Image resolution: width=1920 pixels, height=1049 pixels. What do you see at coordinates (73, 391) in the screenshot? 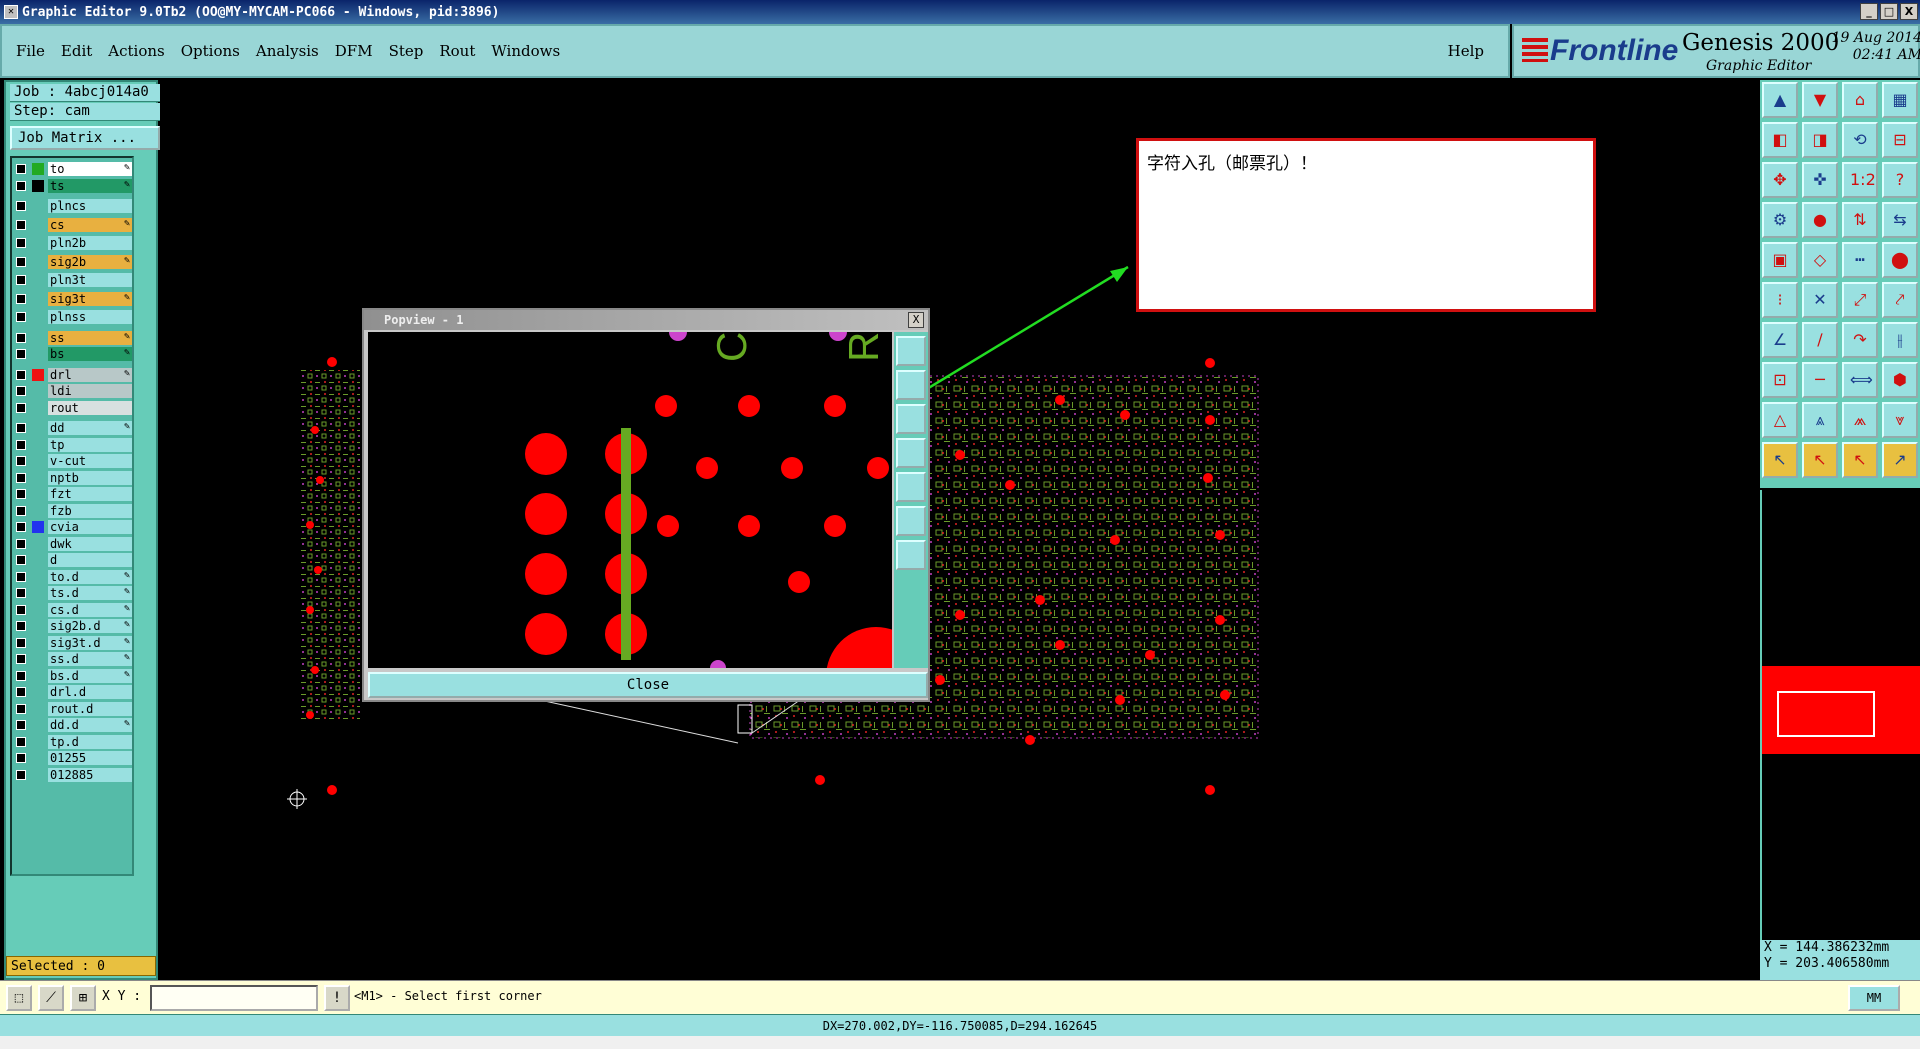
I see `layer-row-ldi: ldi` at bounding box center [73, 391].